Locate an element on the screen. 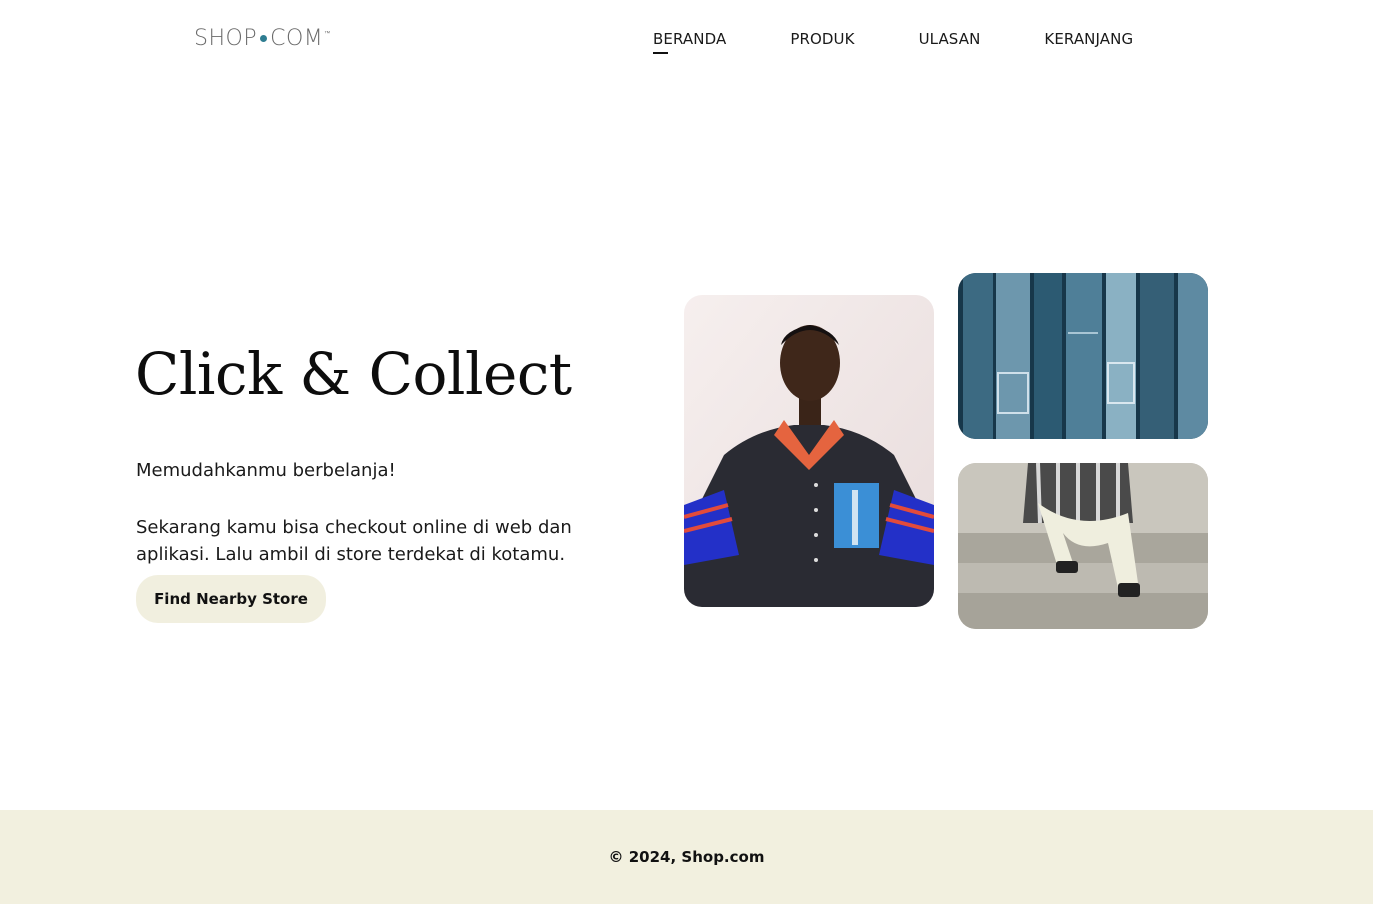 This screenshot has height=904, width=1373. nav-item-keranjang: KERANJANG is located at coordinates (1088, 39).